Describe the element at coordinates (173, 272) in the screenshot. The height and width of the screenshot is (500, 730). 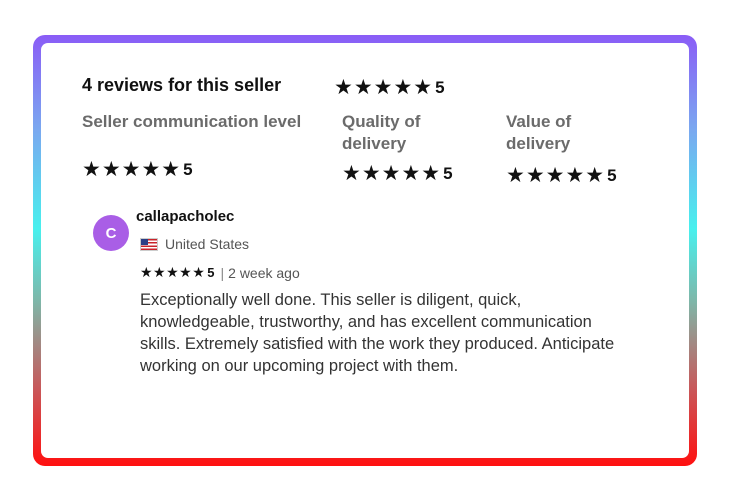
I see `review-stars-icon: ★★★★★` at that location.